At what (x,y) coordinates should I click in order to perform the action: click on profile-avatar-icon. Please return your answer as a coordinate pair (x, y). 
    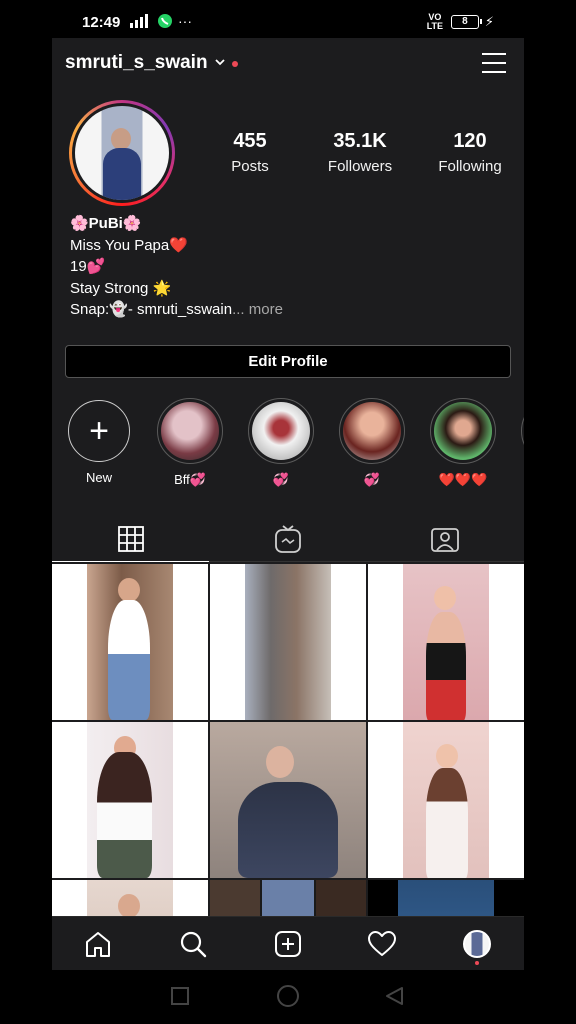
    Looking at the image, I should click on (477, 944).